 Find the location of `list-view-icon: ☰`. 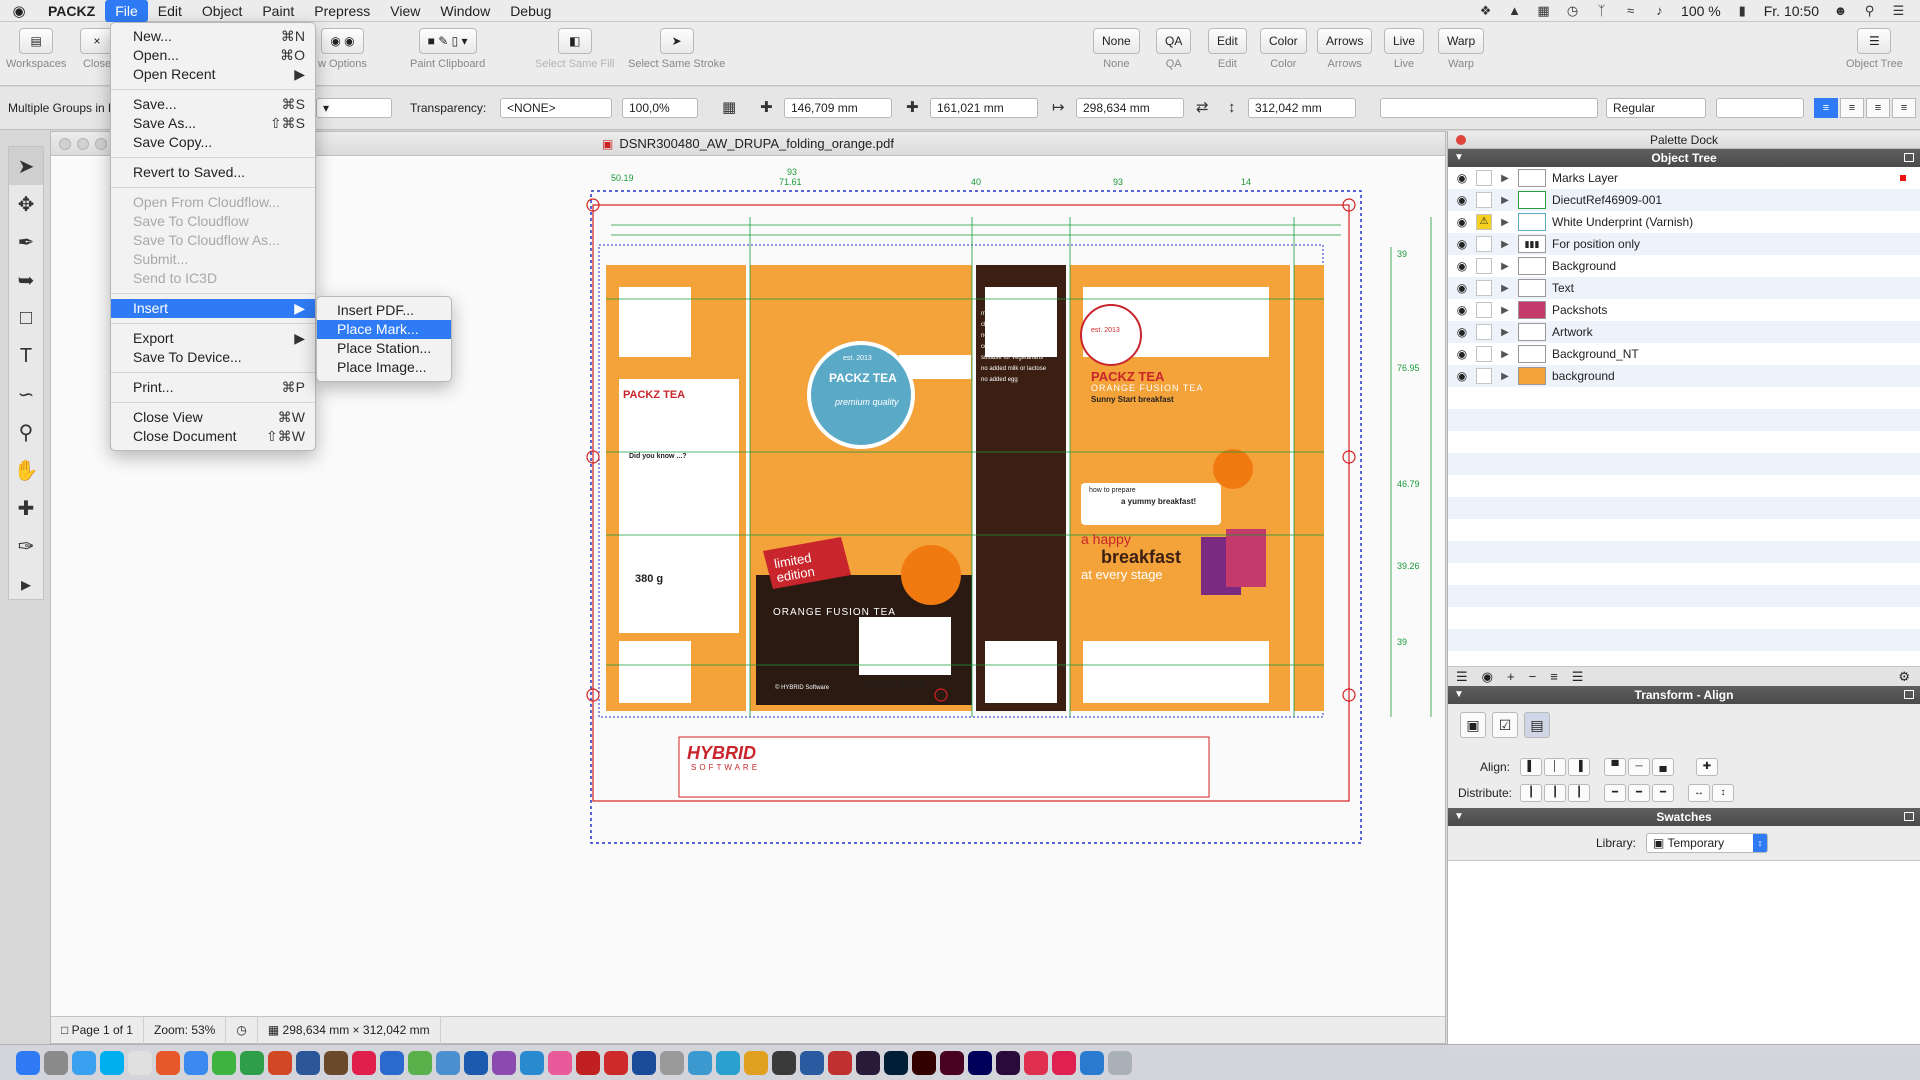

list-view-icon: ☰ is located at coordinates (1462, 677).